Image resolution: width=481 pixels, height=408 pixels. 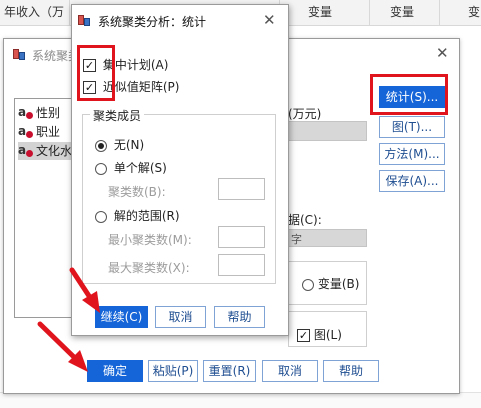 What do you see at coordinates (84, 290) in the screenshot?
I see `arrow-to-continue` at bounding box center [84, 290].